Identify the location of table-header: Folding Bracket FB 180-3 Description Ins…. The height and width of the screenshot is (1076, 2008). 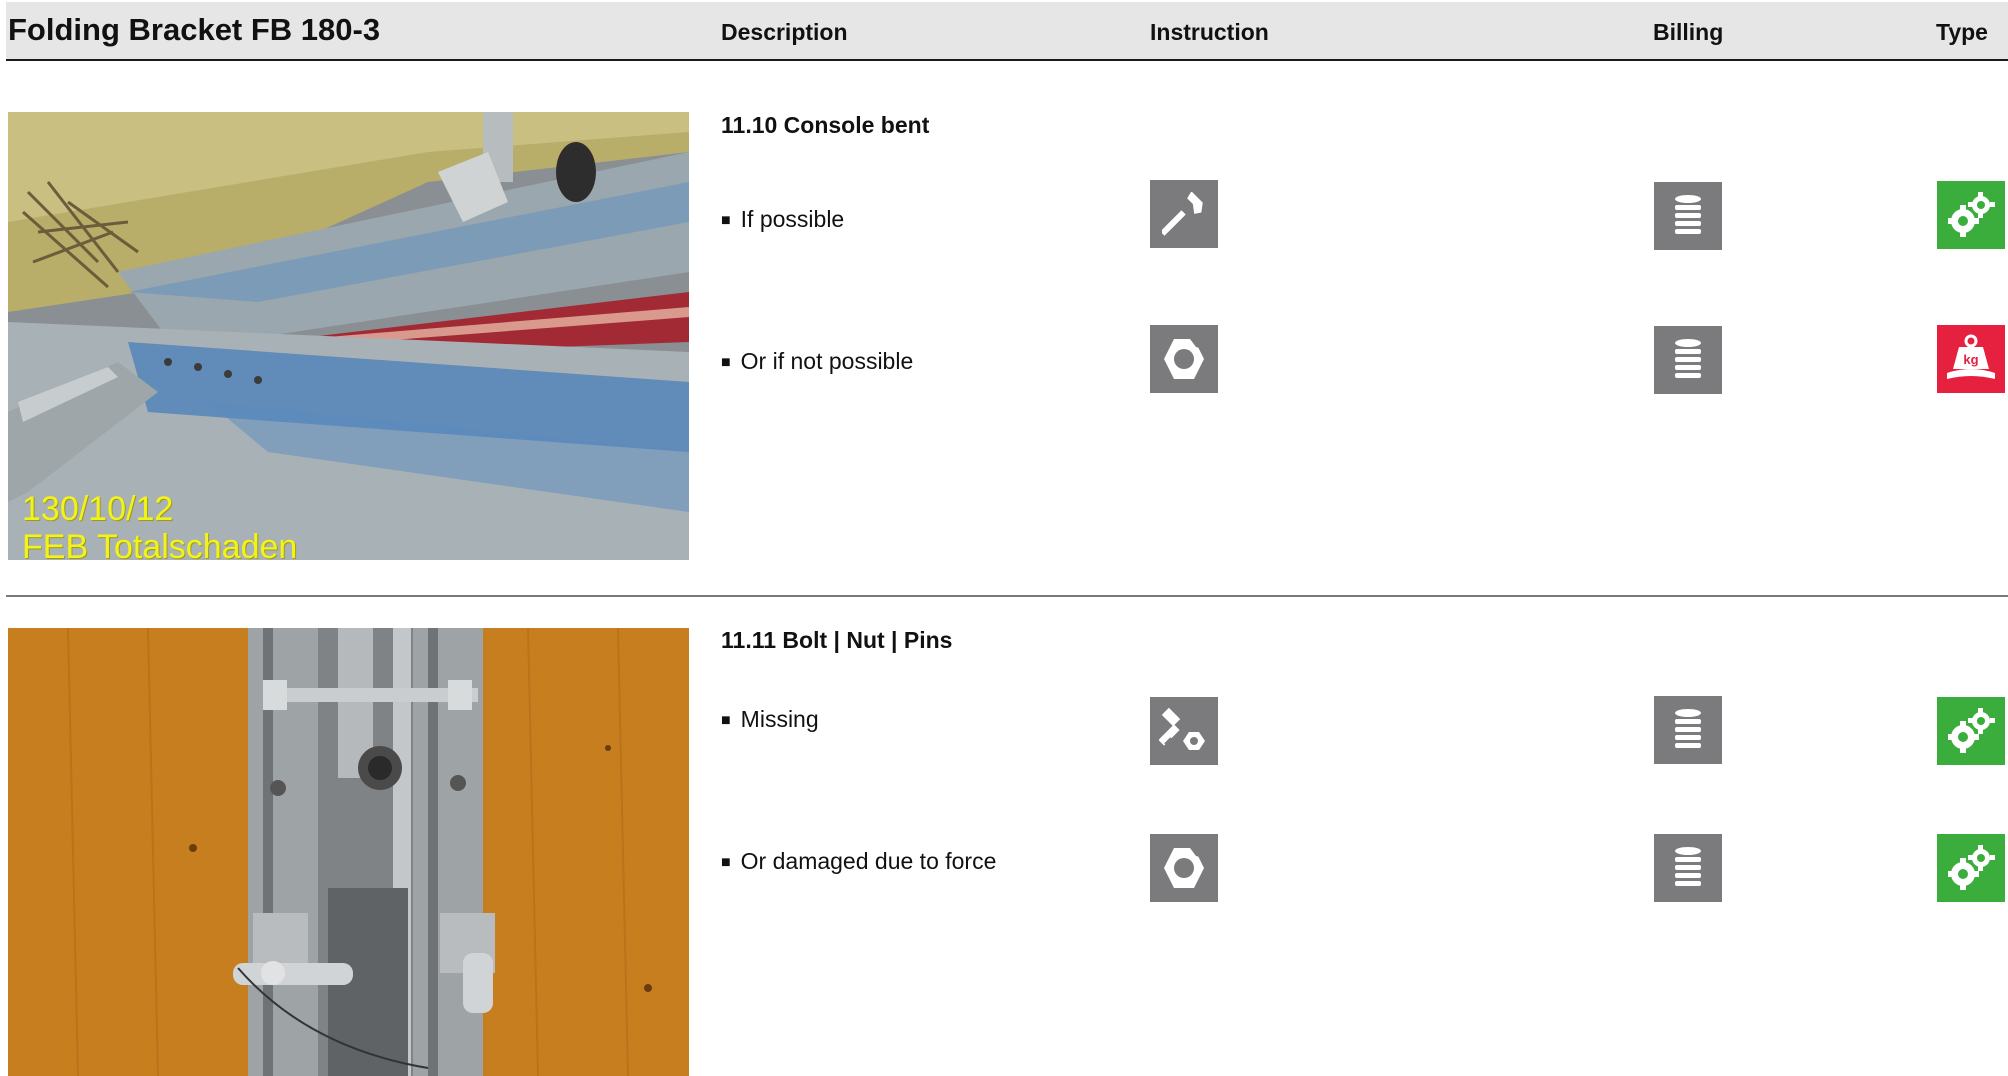
(1007, 31).